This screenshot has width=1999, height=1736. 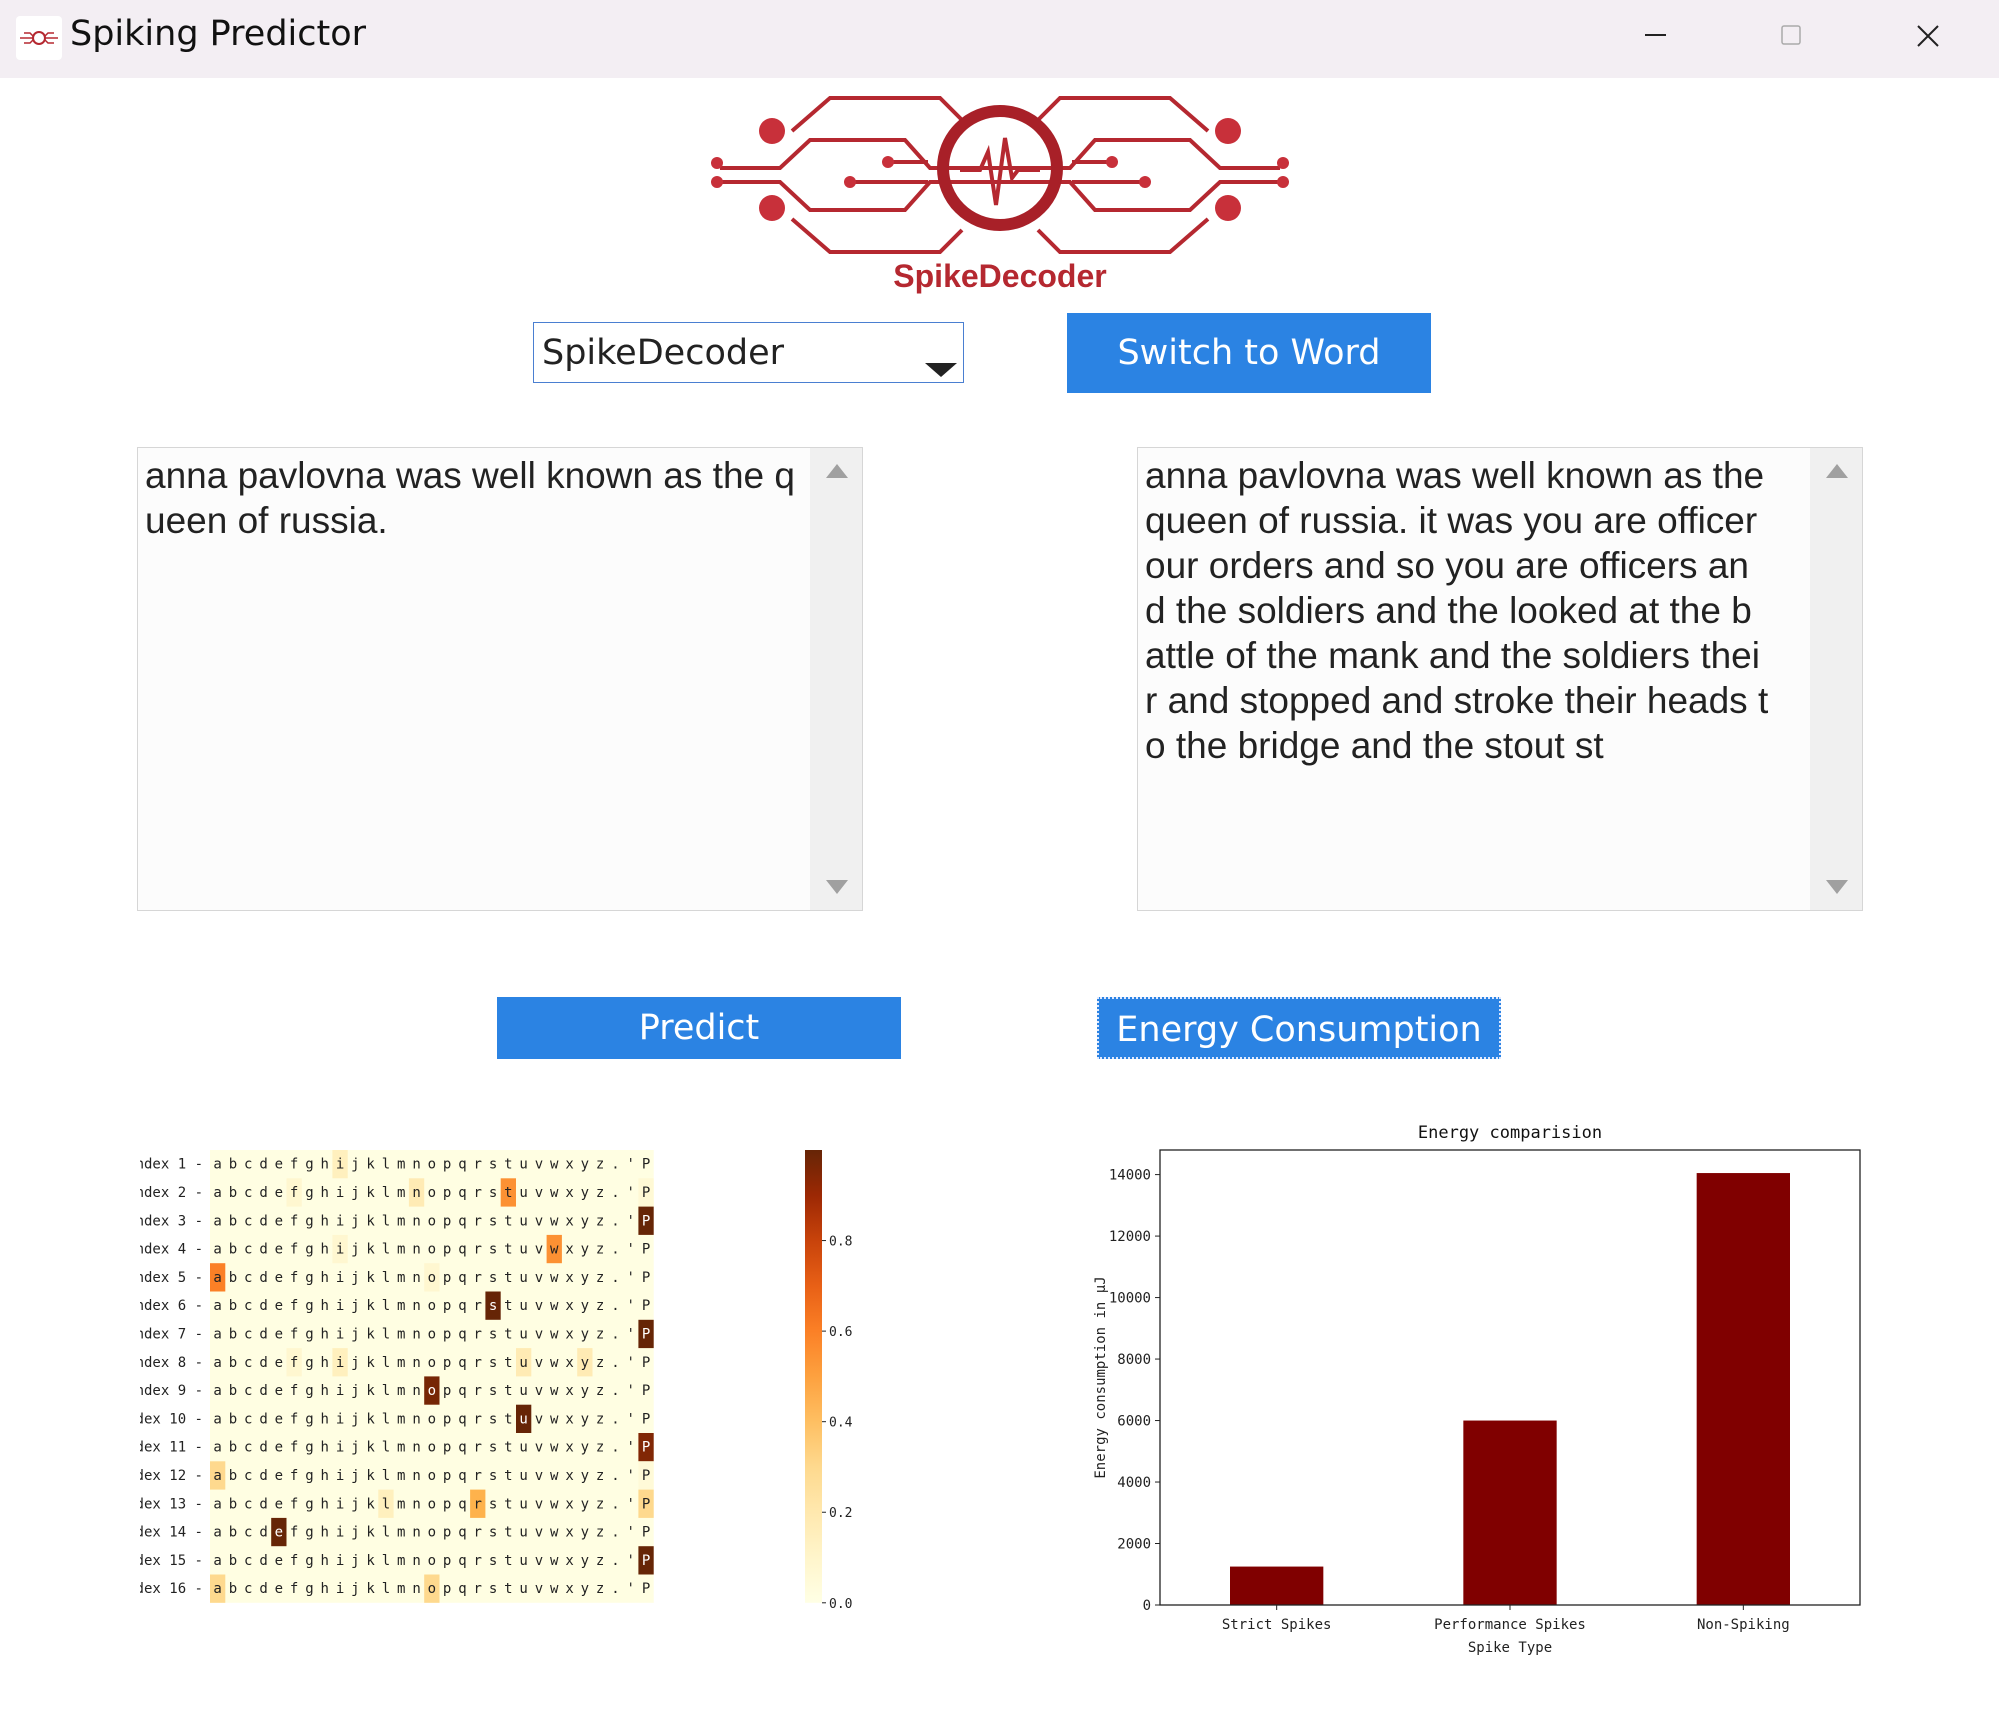 What do you see at coordinates (1836, 679) in the screenshot?
I see `output-scrollbar` at bounding box center [1836, 679].